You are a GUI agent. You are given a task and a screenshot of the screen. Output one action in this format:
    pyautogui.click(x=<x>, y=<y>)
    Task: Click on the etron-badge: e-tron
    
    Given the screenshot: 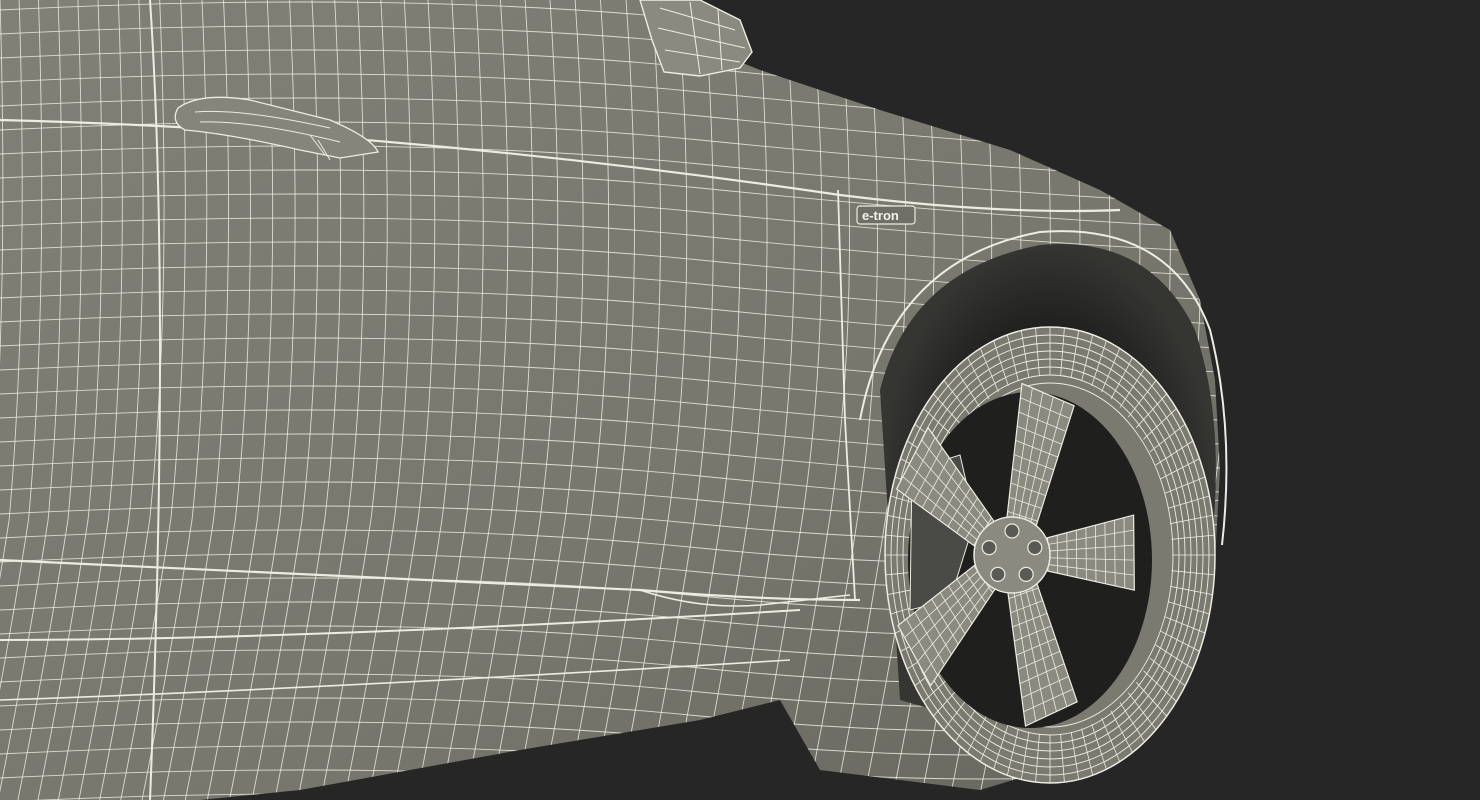 What is the action you would take?
    pyautogui.click(x=886, y=215)
    